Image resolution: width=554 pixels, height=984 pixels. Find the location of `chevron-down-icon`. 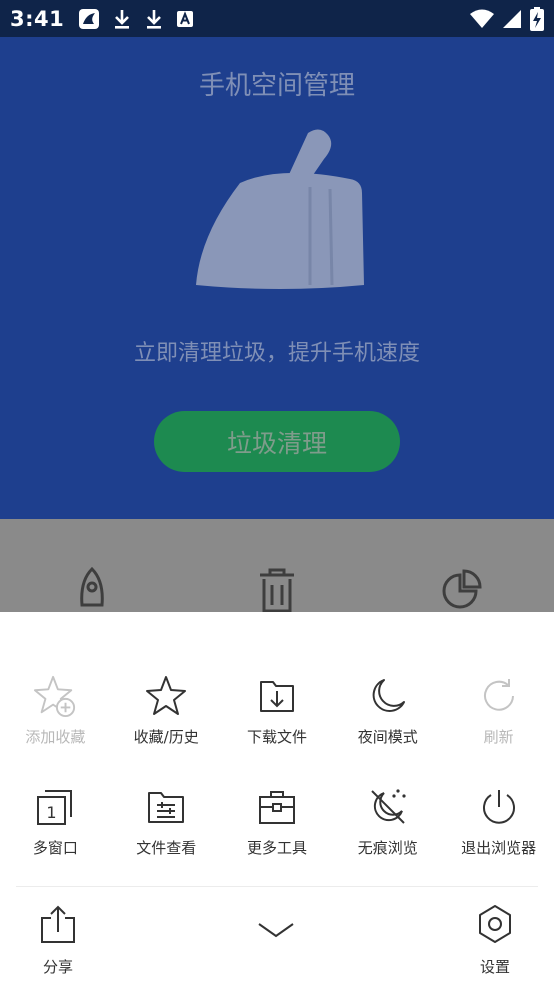

chevron-down-icon is located at coordinates (276, 932).